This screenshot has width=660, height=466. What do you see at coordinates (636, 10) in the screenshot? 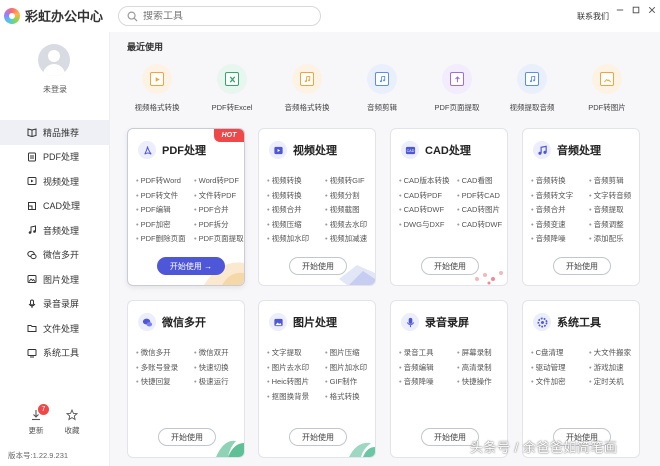
I see `maximize-icon` at bounding box center [636, 10].